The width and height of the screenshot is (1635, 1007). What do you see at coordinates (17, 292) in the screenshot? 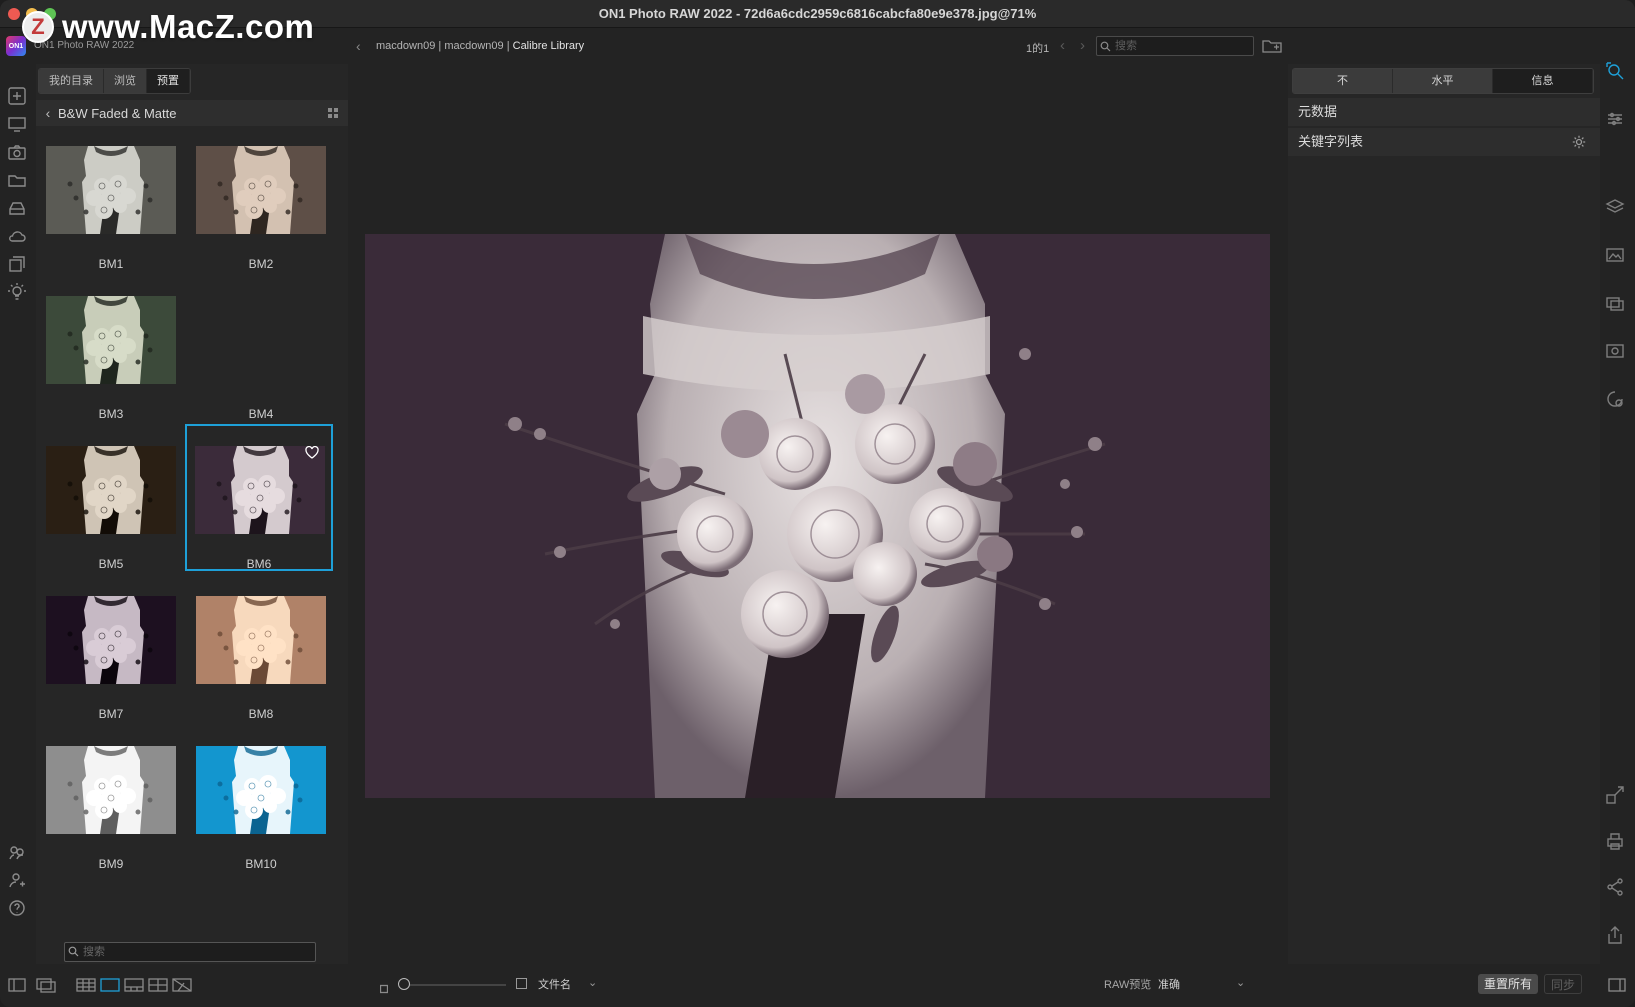
I see `lightbulb-icon` at bounding box center [17, 292].